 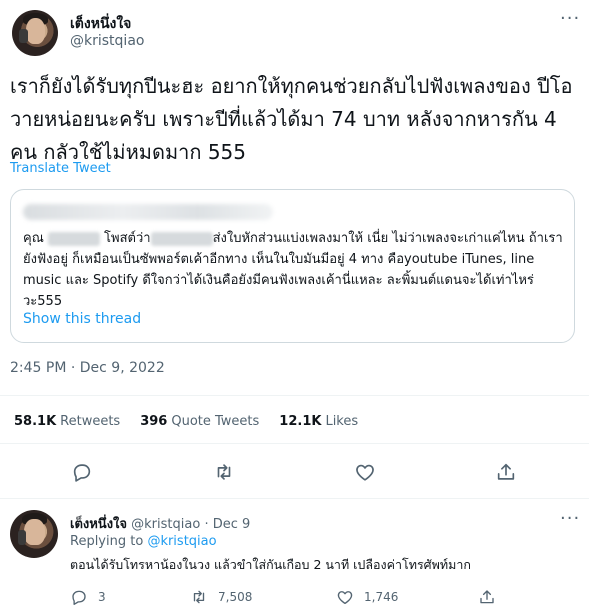 I want to click on reply-header: เต็งหนึ่งใจ @kristqiao · Dec 9, so click(x=160, y=523).